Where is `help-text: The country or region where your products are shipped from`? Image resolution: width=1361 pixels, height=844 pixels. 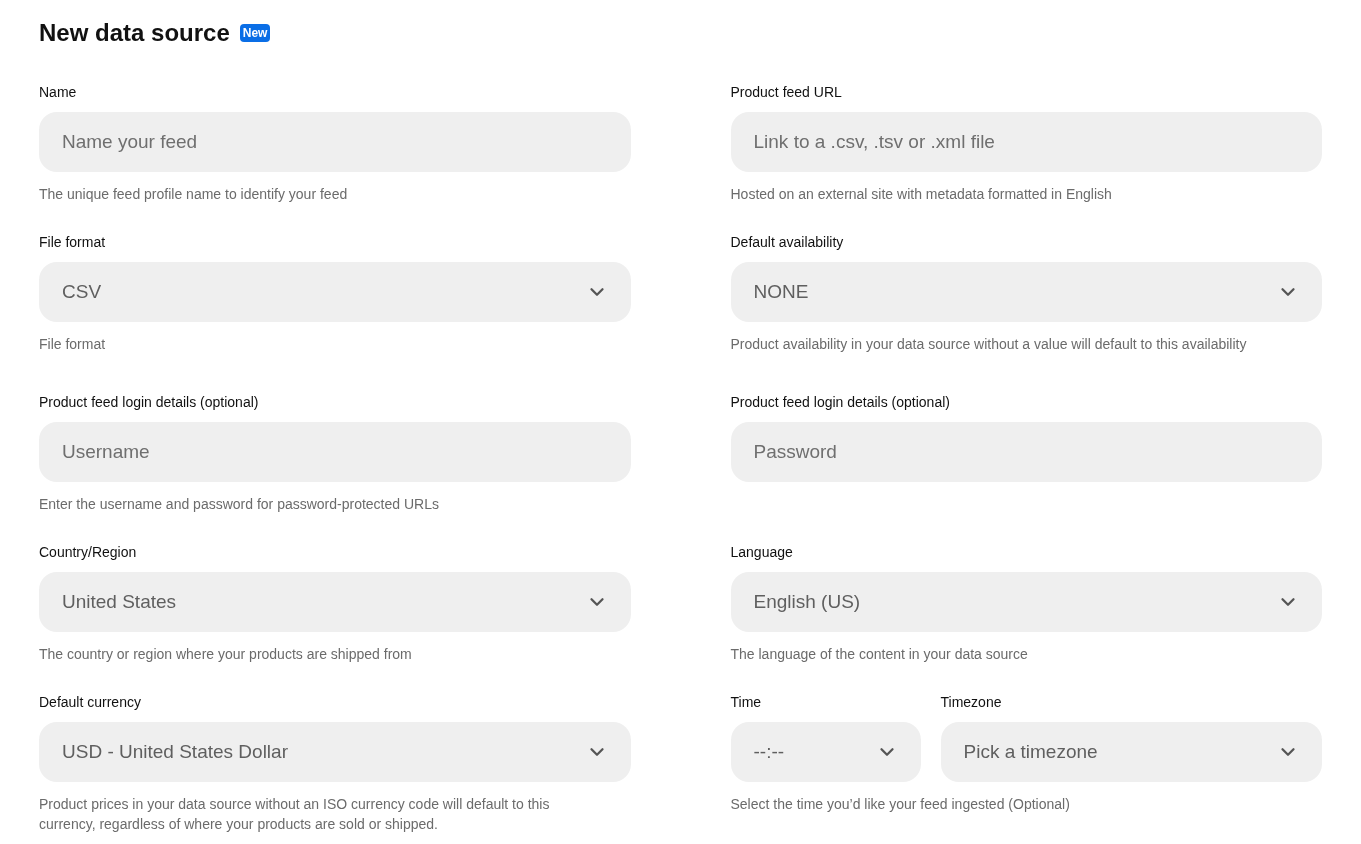 help-text: The country or region where your products are shipped from is located at coordinates (226, 654).